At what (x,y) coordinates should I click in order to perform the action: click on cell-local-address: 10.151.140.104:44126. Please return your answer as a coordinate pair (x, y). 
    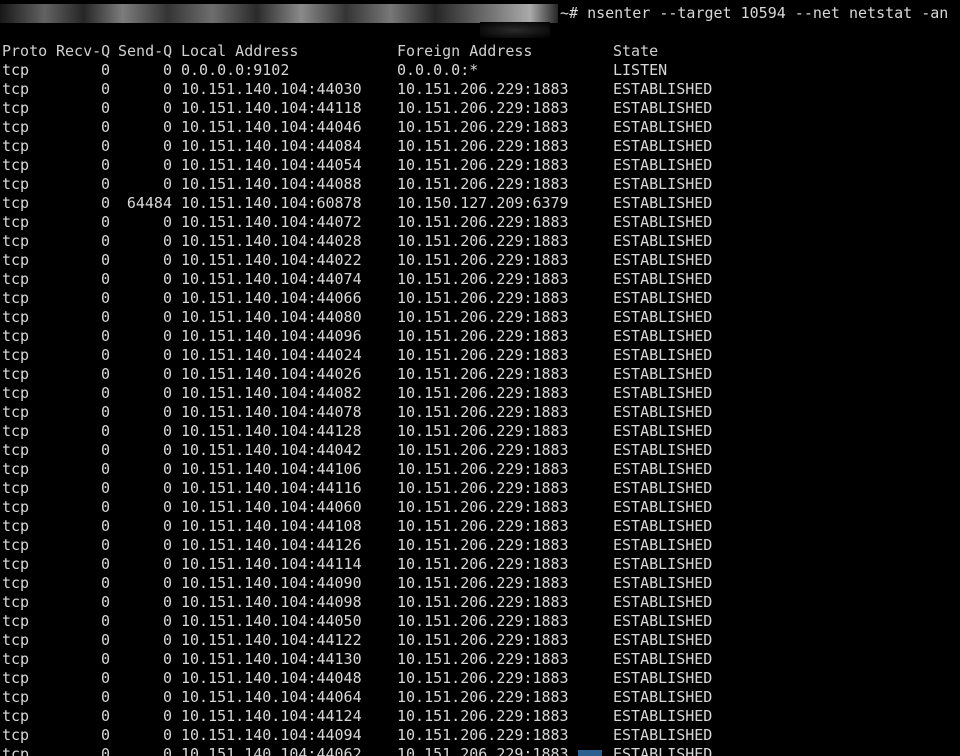
    Looking at the image, I should click on (271, 545).